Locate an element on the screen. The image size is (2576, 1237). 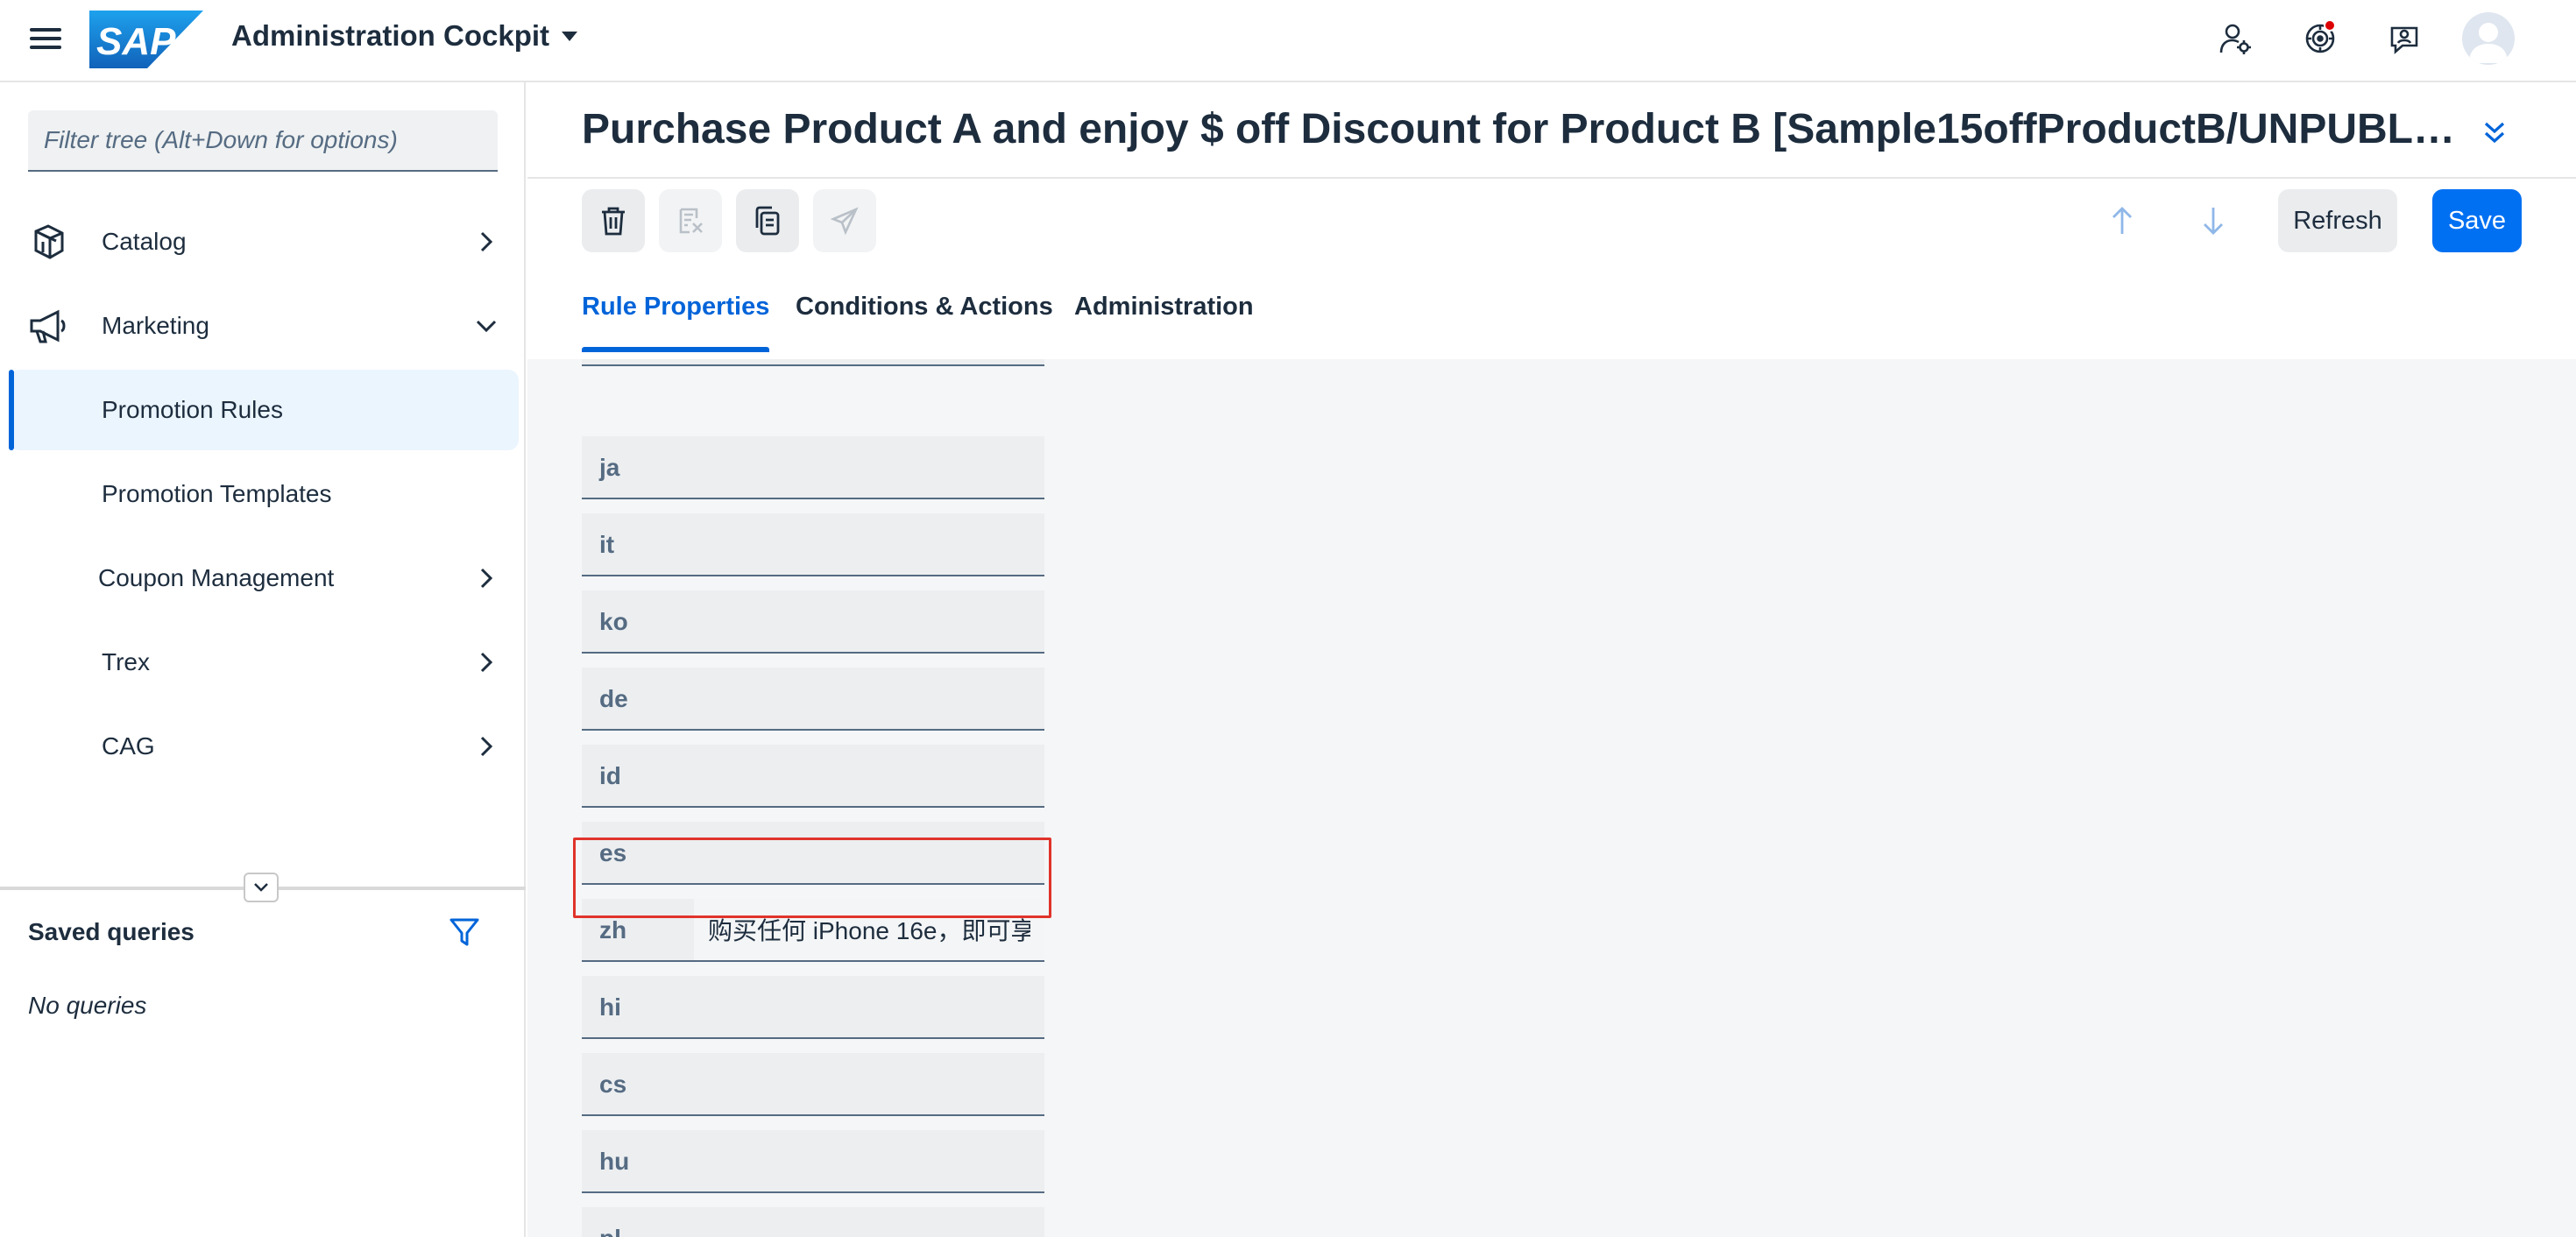
tab-rule-properties: Rule Properties is located at coordinates (676, 324).